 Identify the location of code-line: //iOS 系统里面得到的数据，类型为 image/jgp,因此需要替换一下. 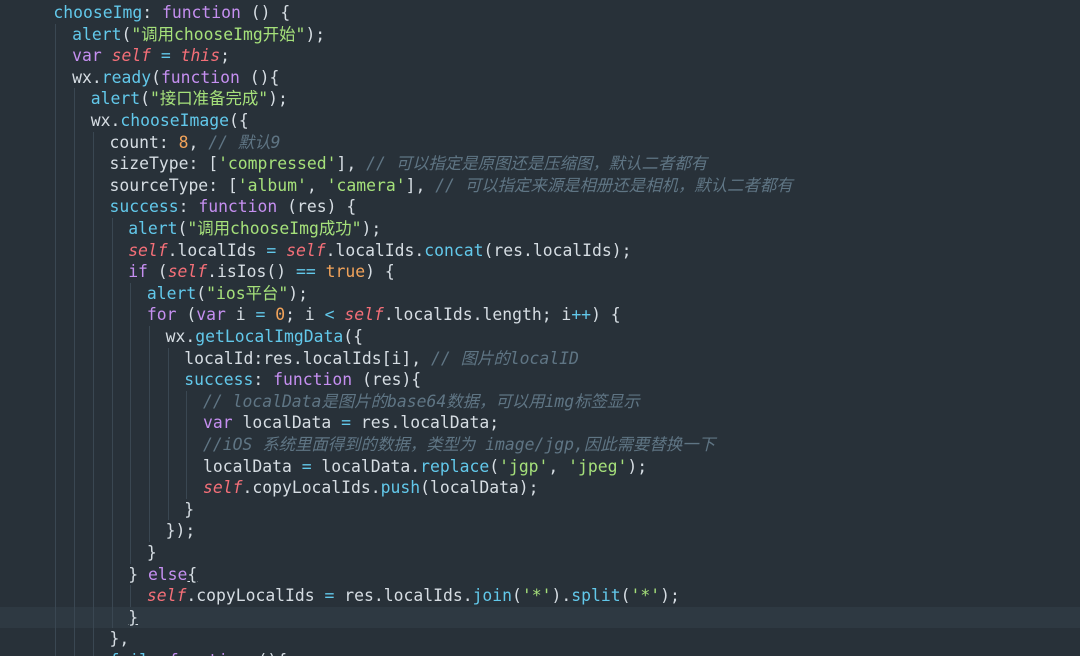
(540, 445).